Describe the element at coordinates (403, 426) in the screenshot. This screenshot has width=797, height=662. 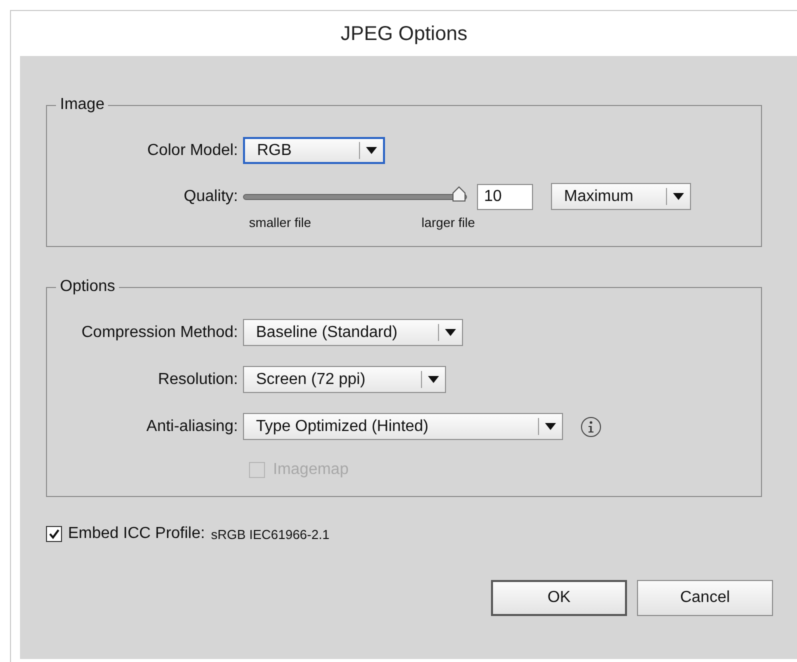
I see `dropdown: Type Optimized (Hinted)` at that location.